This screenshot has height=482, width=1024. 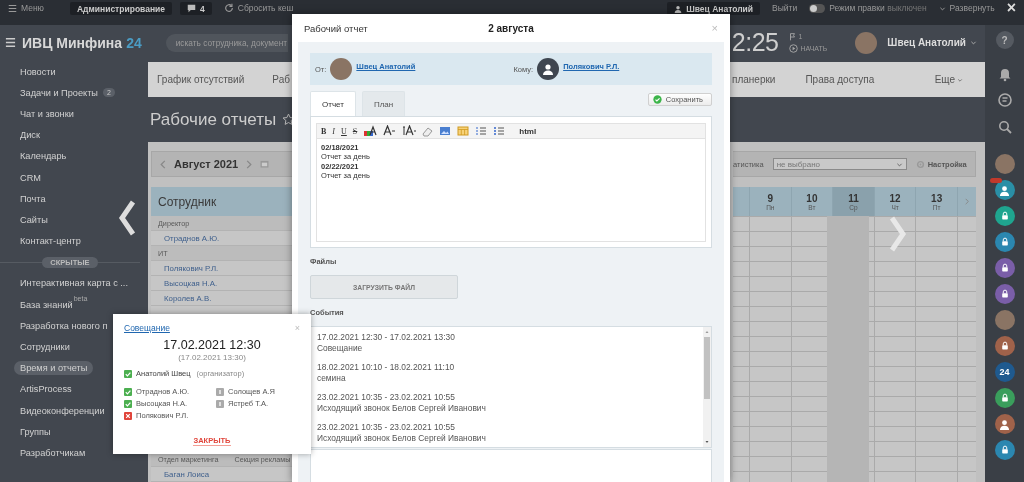 I want to click on help-button: ?, so click(x=1004, y=40).